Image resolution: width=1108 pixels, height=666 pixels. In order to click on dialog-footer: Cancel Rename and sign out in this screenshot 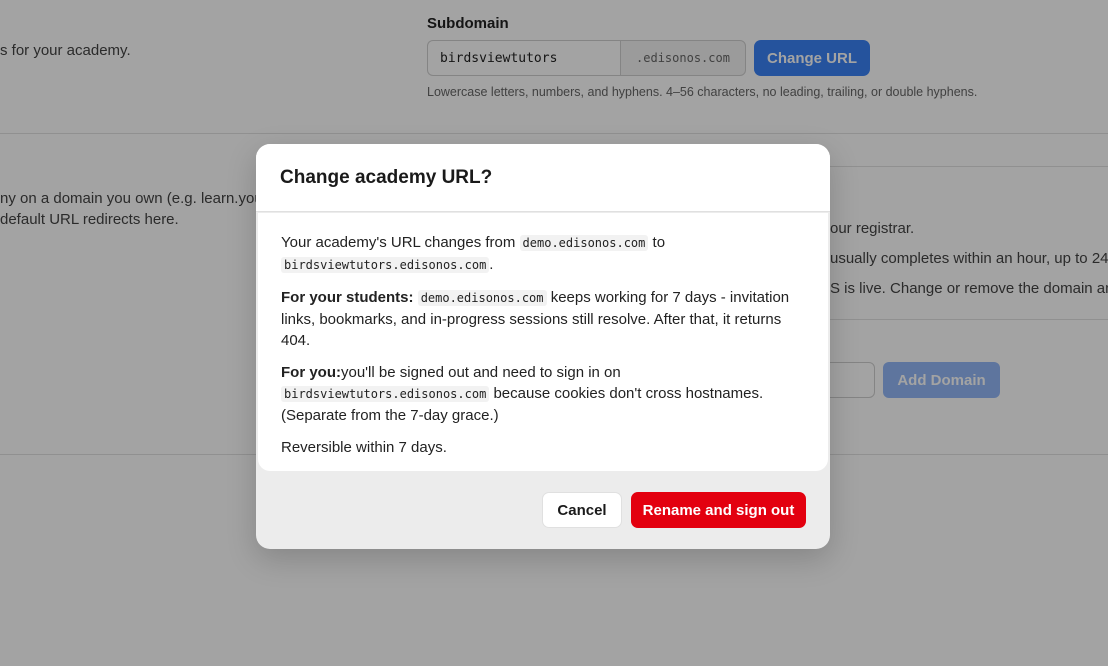, I will do `click(543, 510)`.